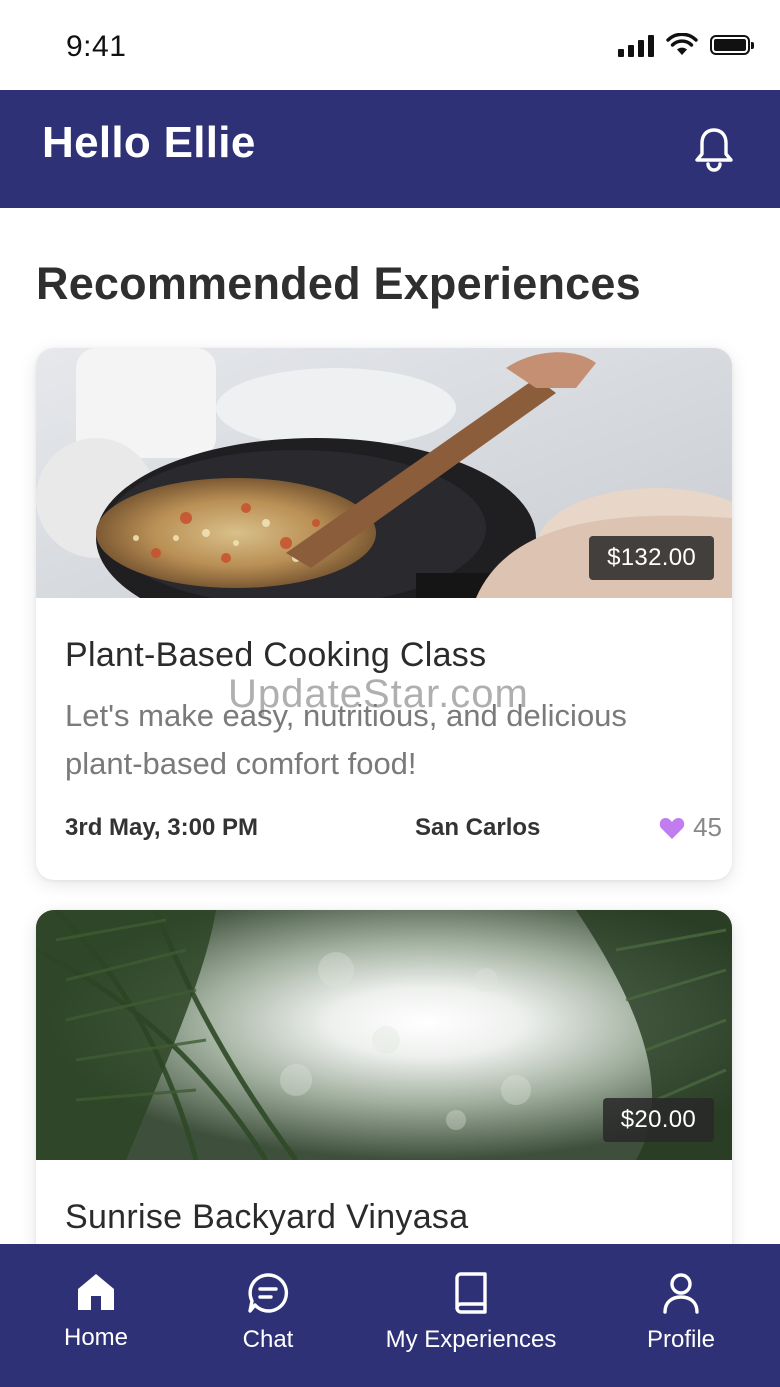 The width and height of the screenshot is (780, 1387). Describe the element at coordinates (471, 1315) in the screenshot. I see `nav-my-experiences: My Experiences` at that location.